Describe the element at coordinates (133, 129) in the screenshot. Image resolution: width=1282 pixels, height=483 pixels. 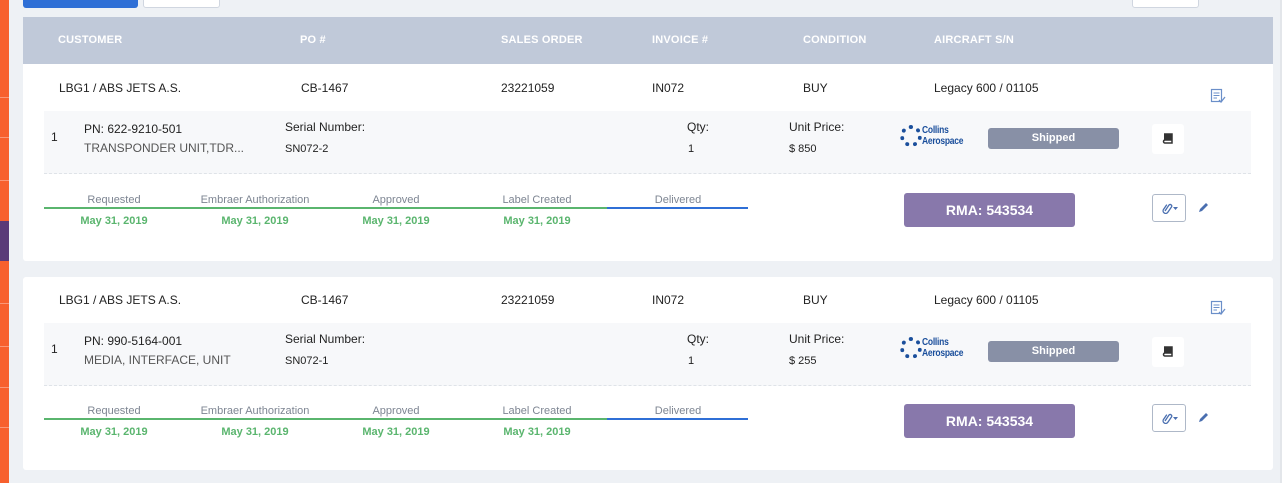
I see `item-part-number: PN: 622-9210-501` at that location.